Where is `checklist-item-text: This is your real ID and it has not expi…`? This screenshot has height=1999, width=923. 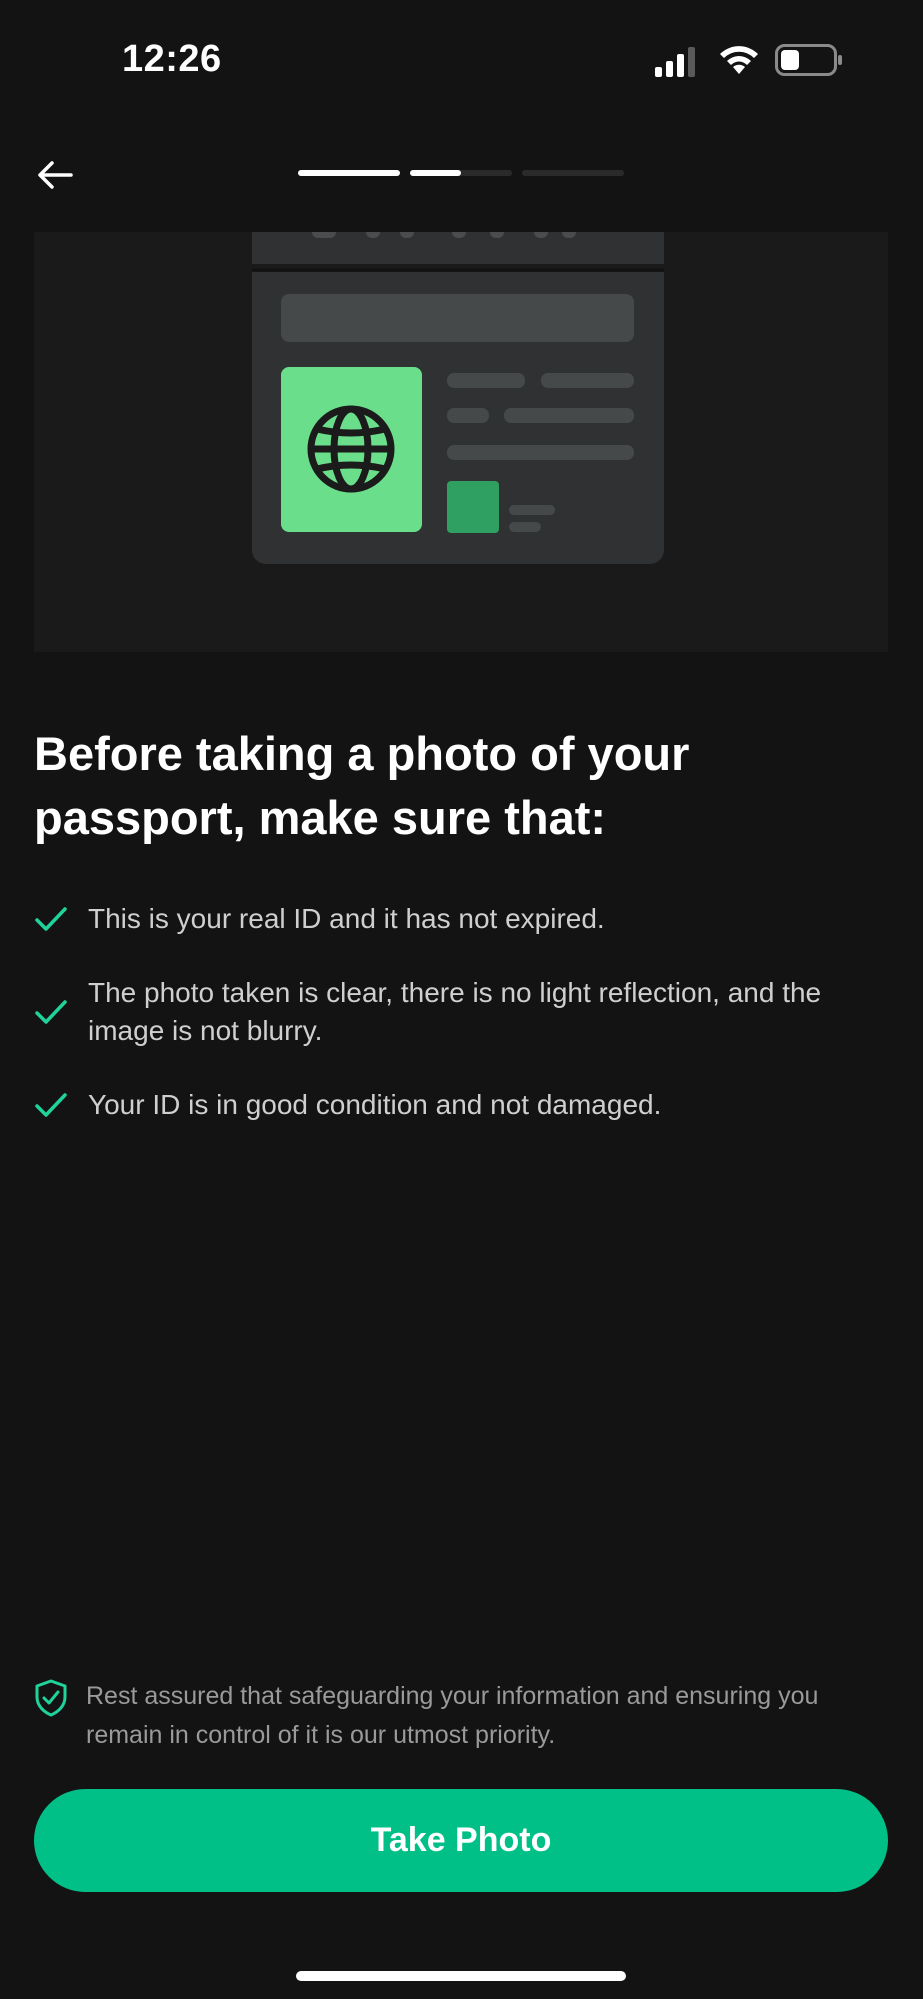 checklist-item-text: This is your real ID and it has not expi… is located at coordinates (346, 918).